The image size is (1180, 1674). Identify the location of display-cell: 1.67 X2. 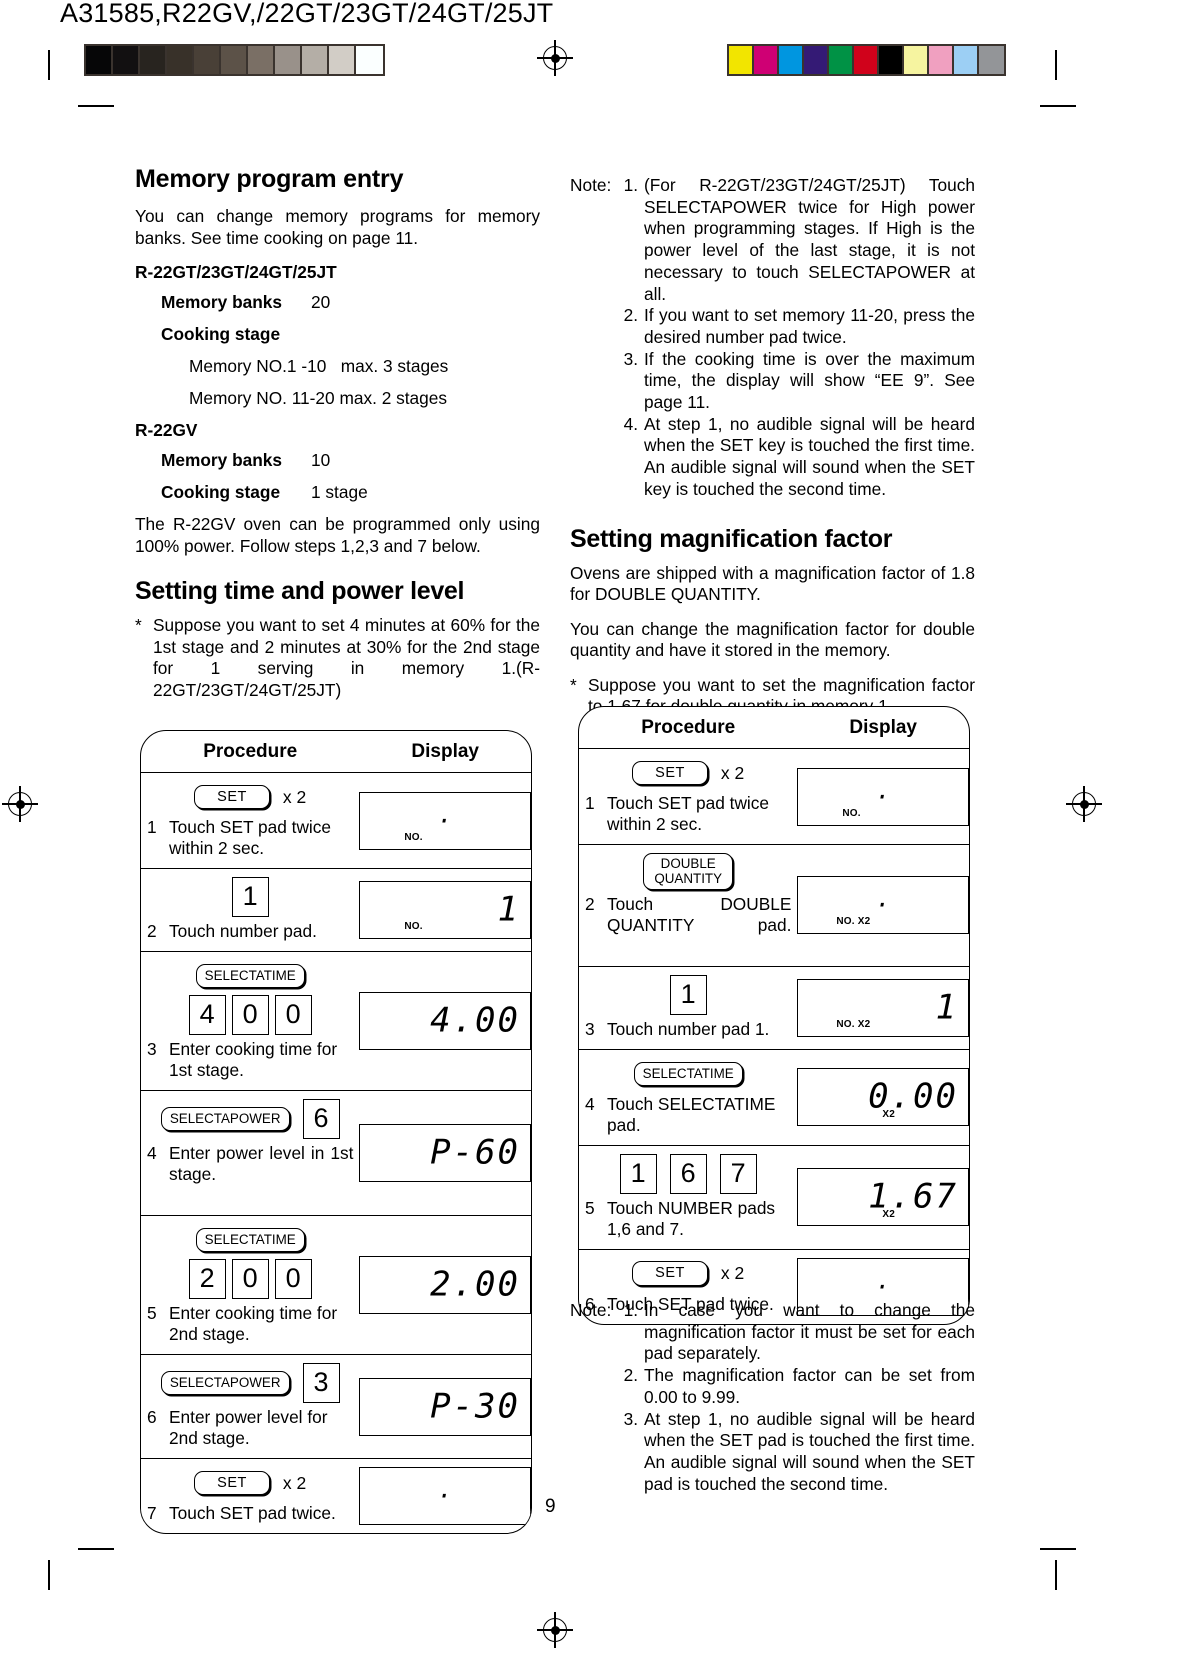
(883, 1197).